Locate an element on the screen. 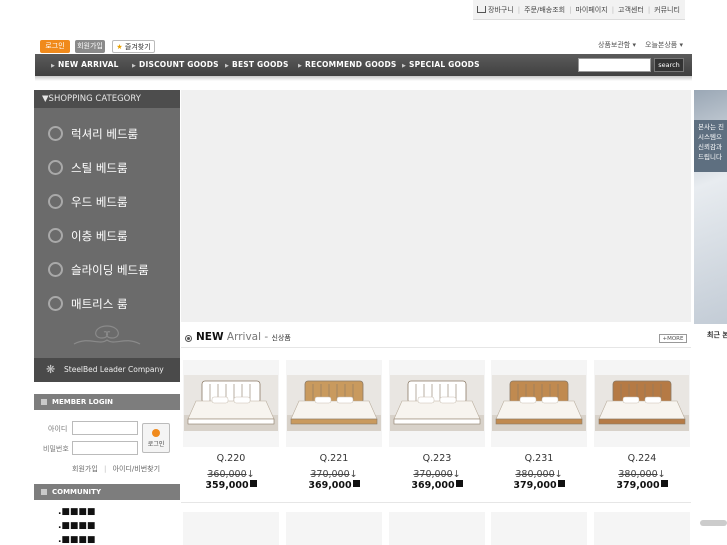  category-footer: ❋ SteelBed Leader Company is located at coordinates (107, 370).